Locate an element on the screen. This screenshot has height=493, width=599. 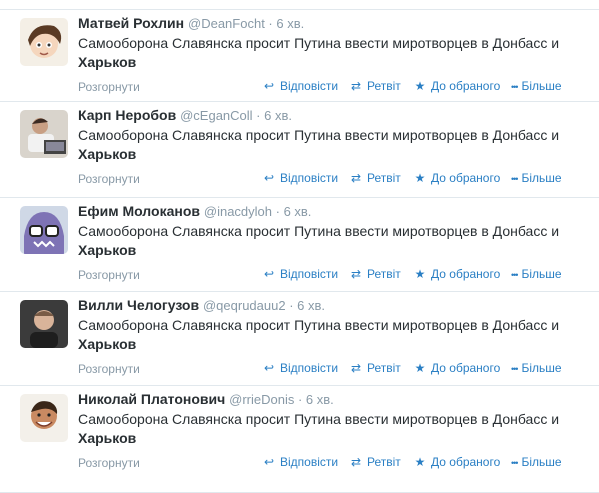
tweet-header: Ефим Молоканов @inacdyloh · 6 хв. is located at coordinates (194, 212).